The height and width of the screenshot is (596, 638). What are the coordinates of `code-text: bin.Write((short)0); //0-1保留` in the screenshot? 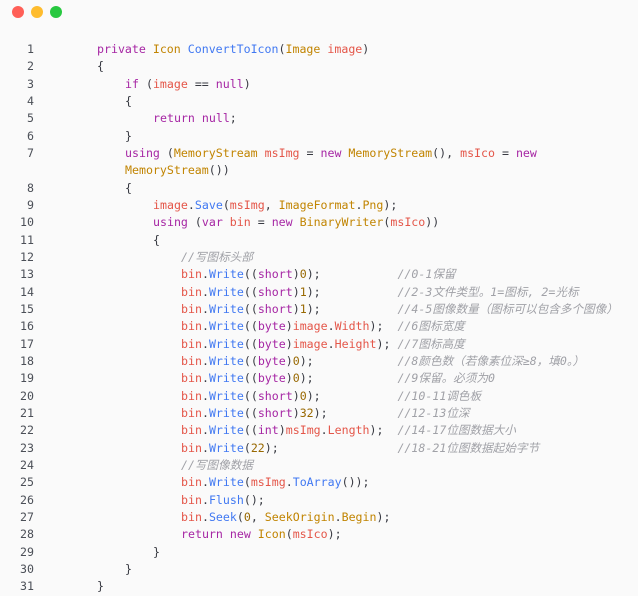 It's located at (318, 274).